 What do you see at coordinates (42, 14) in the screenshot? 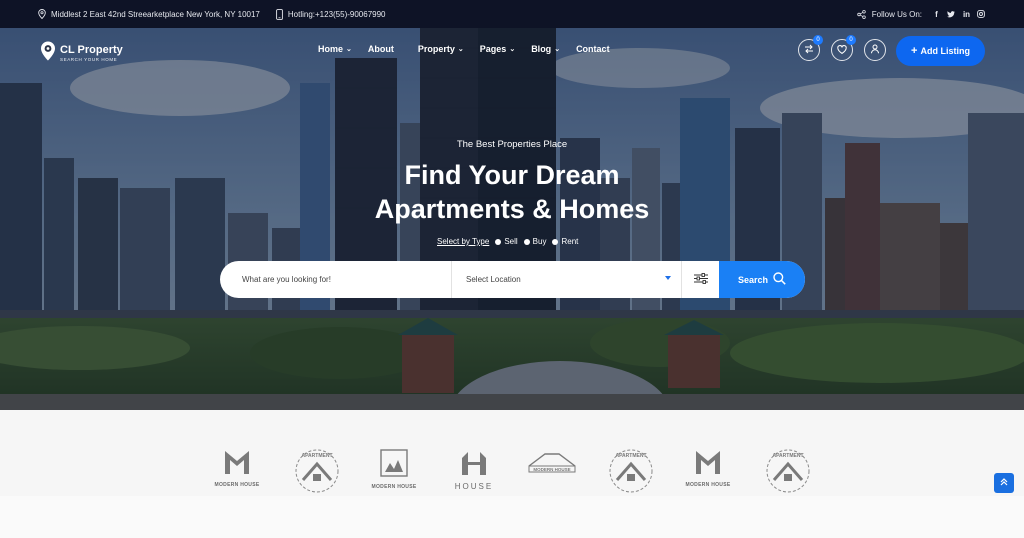
I see `location-pin-icon` at bounding box center [42, 14].